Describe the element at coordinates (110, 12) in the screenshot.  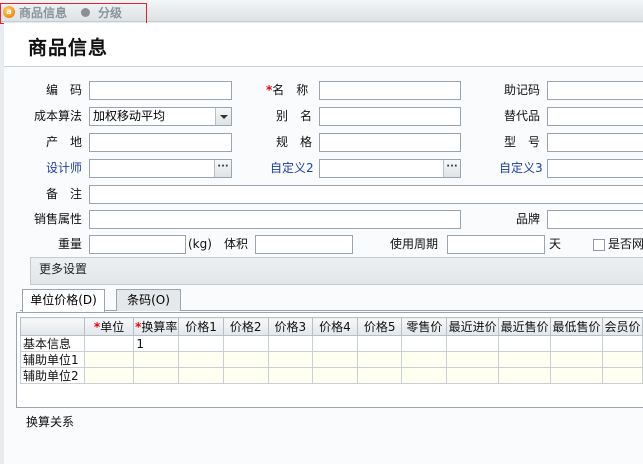
I see `breadcrumb-item-category: 分级` at that location.